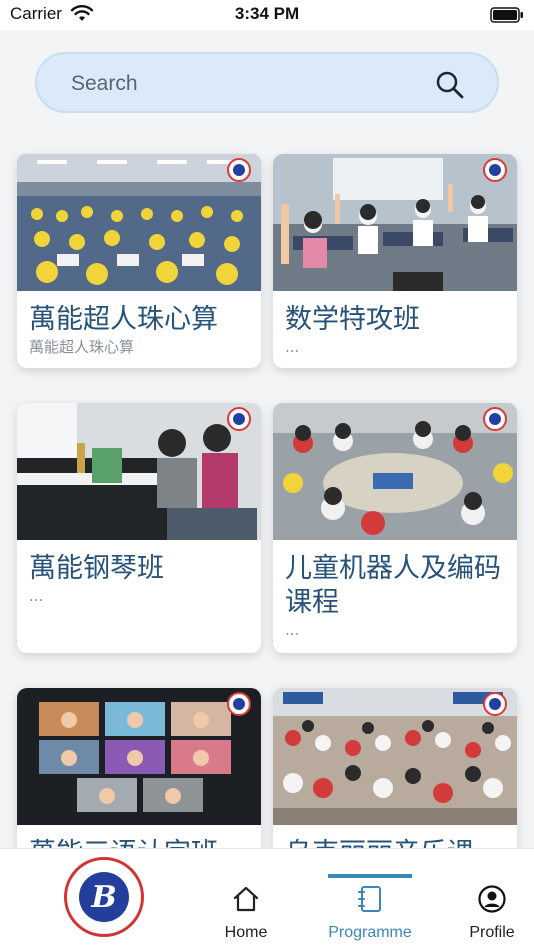  What do you see at coordinates (123, 319) in the screenshot?
I see `programme-title: 萬能超人珠心算` at bounding box center [123, 319].